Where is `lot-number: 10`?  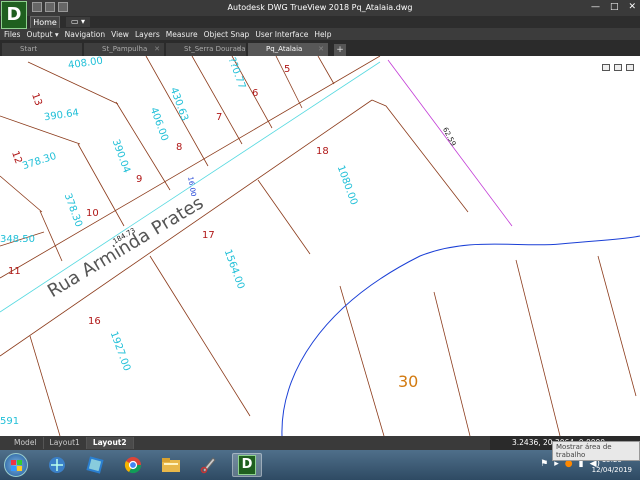
lot-number: 10 is located at coordinates (92, 213).